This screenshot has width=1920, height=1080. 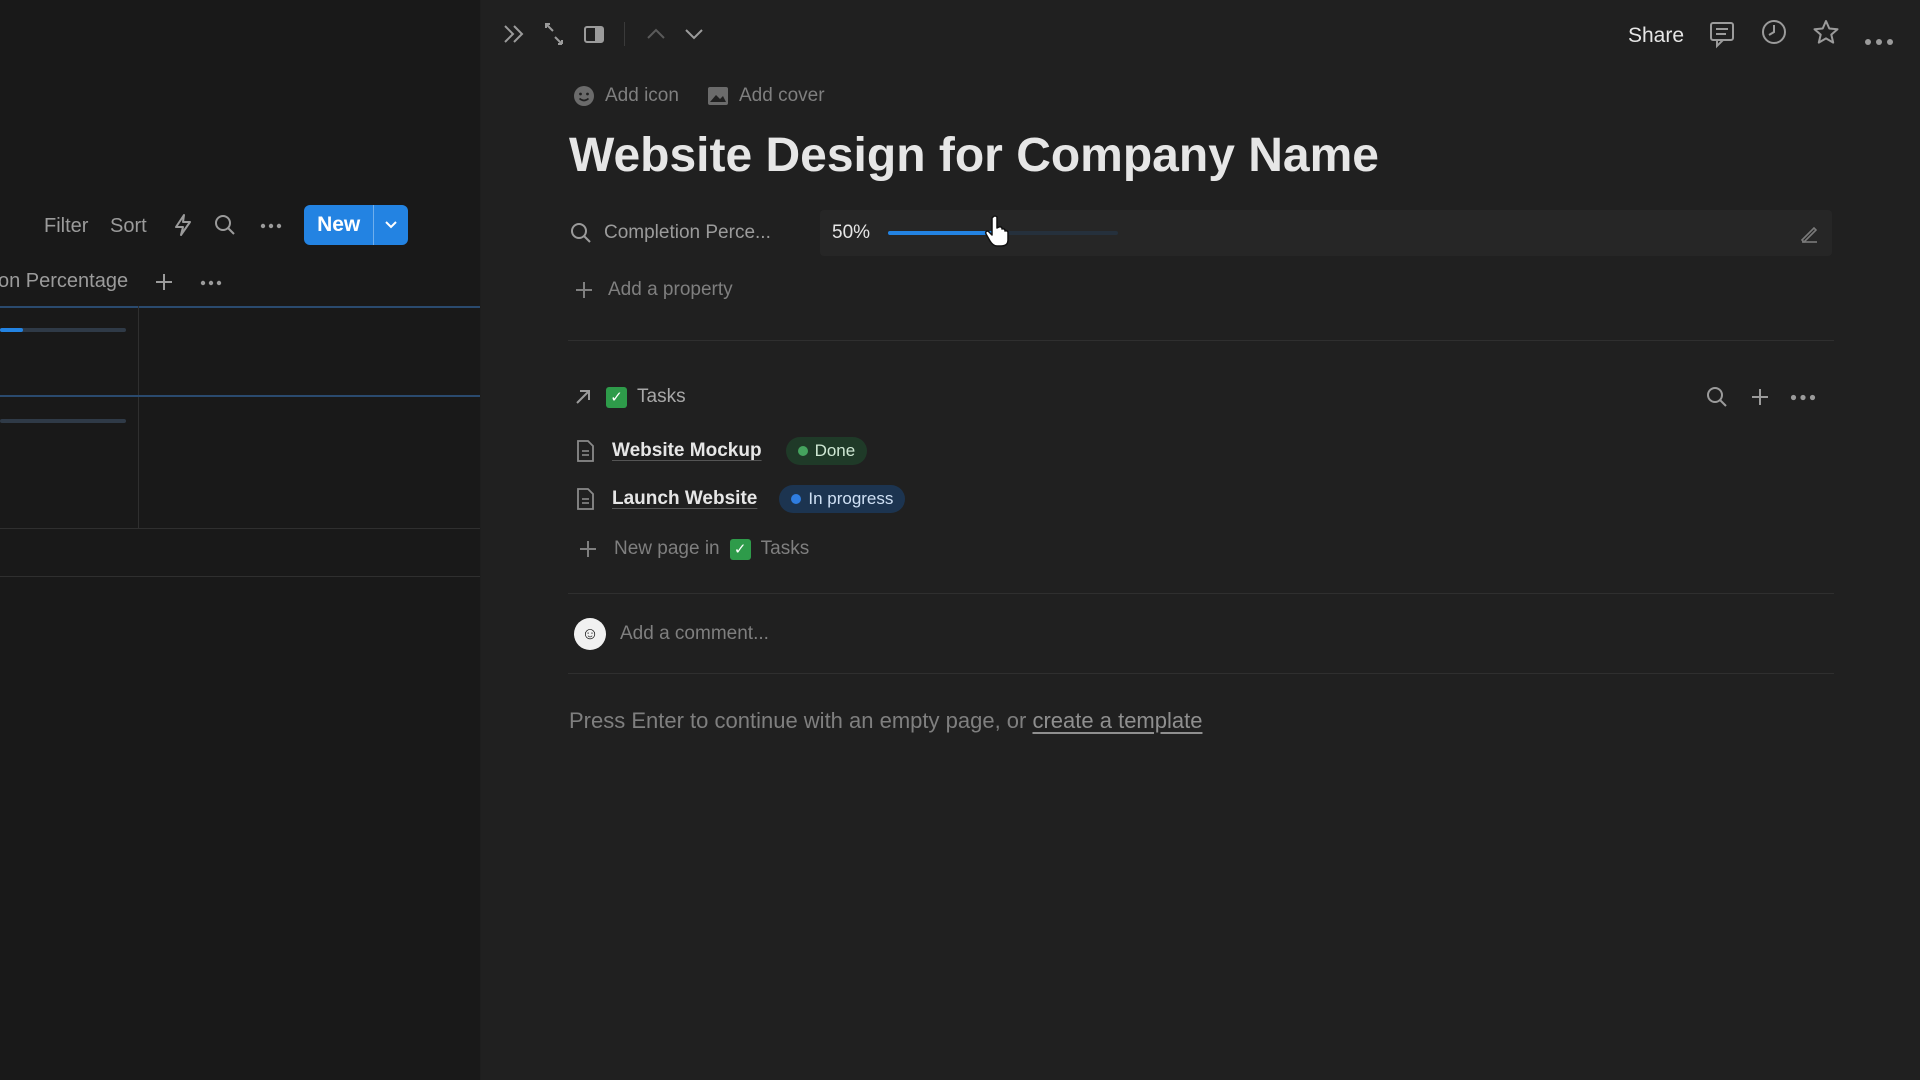 What do you see at coordinates (183, 225) in the screenshot?
I see `automation-bolt-icon` at bounding box center [183, 225].